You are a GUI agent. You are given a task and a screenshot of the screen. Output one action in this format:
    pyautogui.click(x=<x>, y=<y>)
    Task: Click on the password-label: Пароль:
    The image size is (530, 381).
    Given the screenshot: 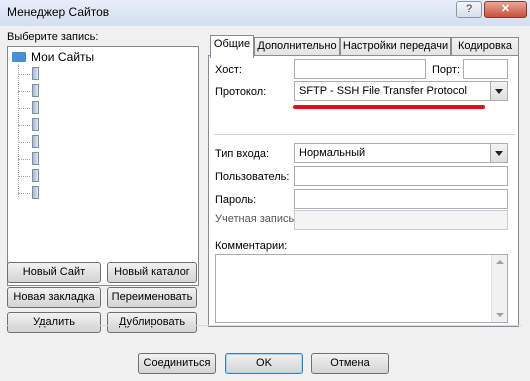 What is the action you would take?
    pyautogui.click(x=236, y=200)
    